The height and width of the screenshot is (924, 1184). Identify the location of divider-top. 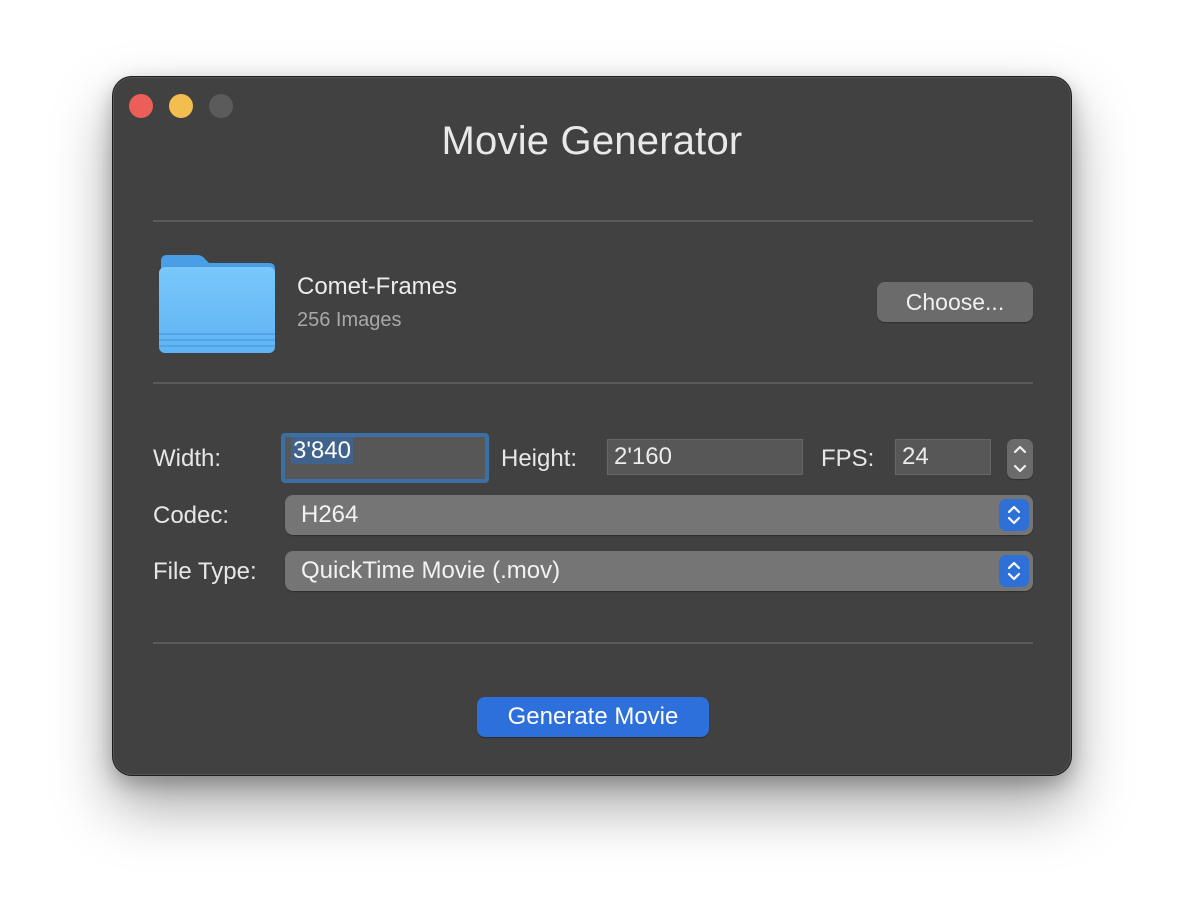
(593, 221).